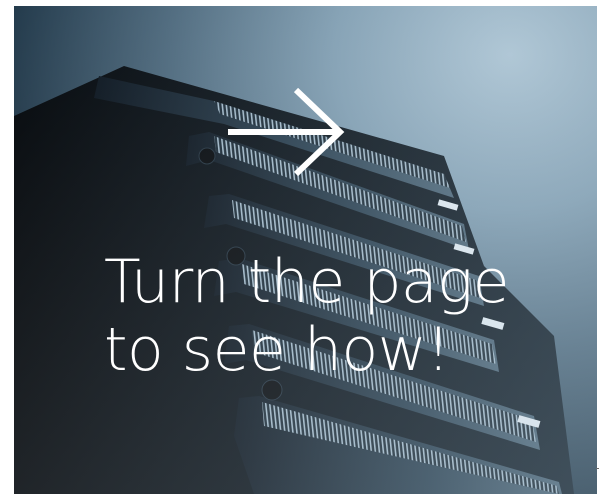 The width and height of the screenshot is (600, 499). Describe the element at coordinates (286, 132) in the screenshot. I see `arrow-right-icon` at that location.